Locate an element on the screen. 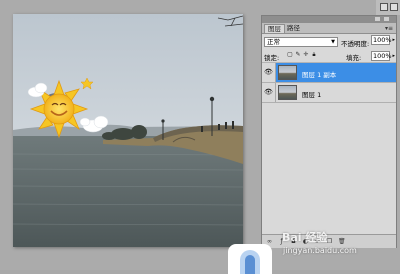 Image resolution: width=400 pixels, height=274 pixels. lock-label: 锁定: is located at coordinates (272, 58).